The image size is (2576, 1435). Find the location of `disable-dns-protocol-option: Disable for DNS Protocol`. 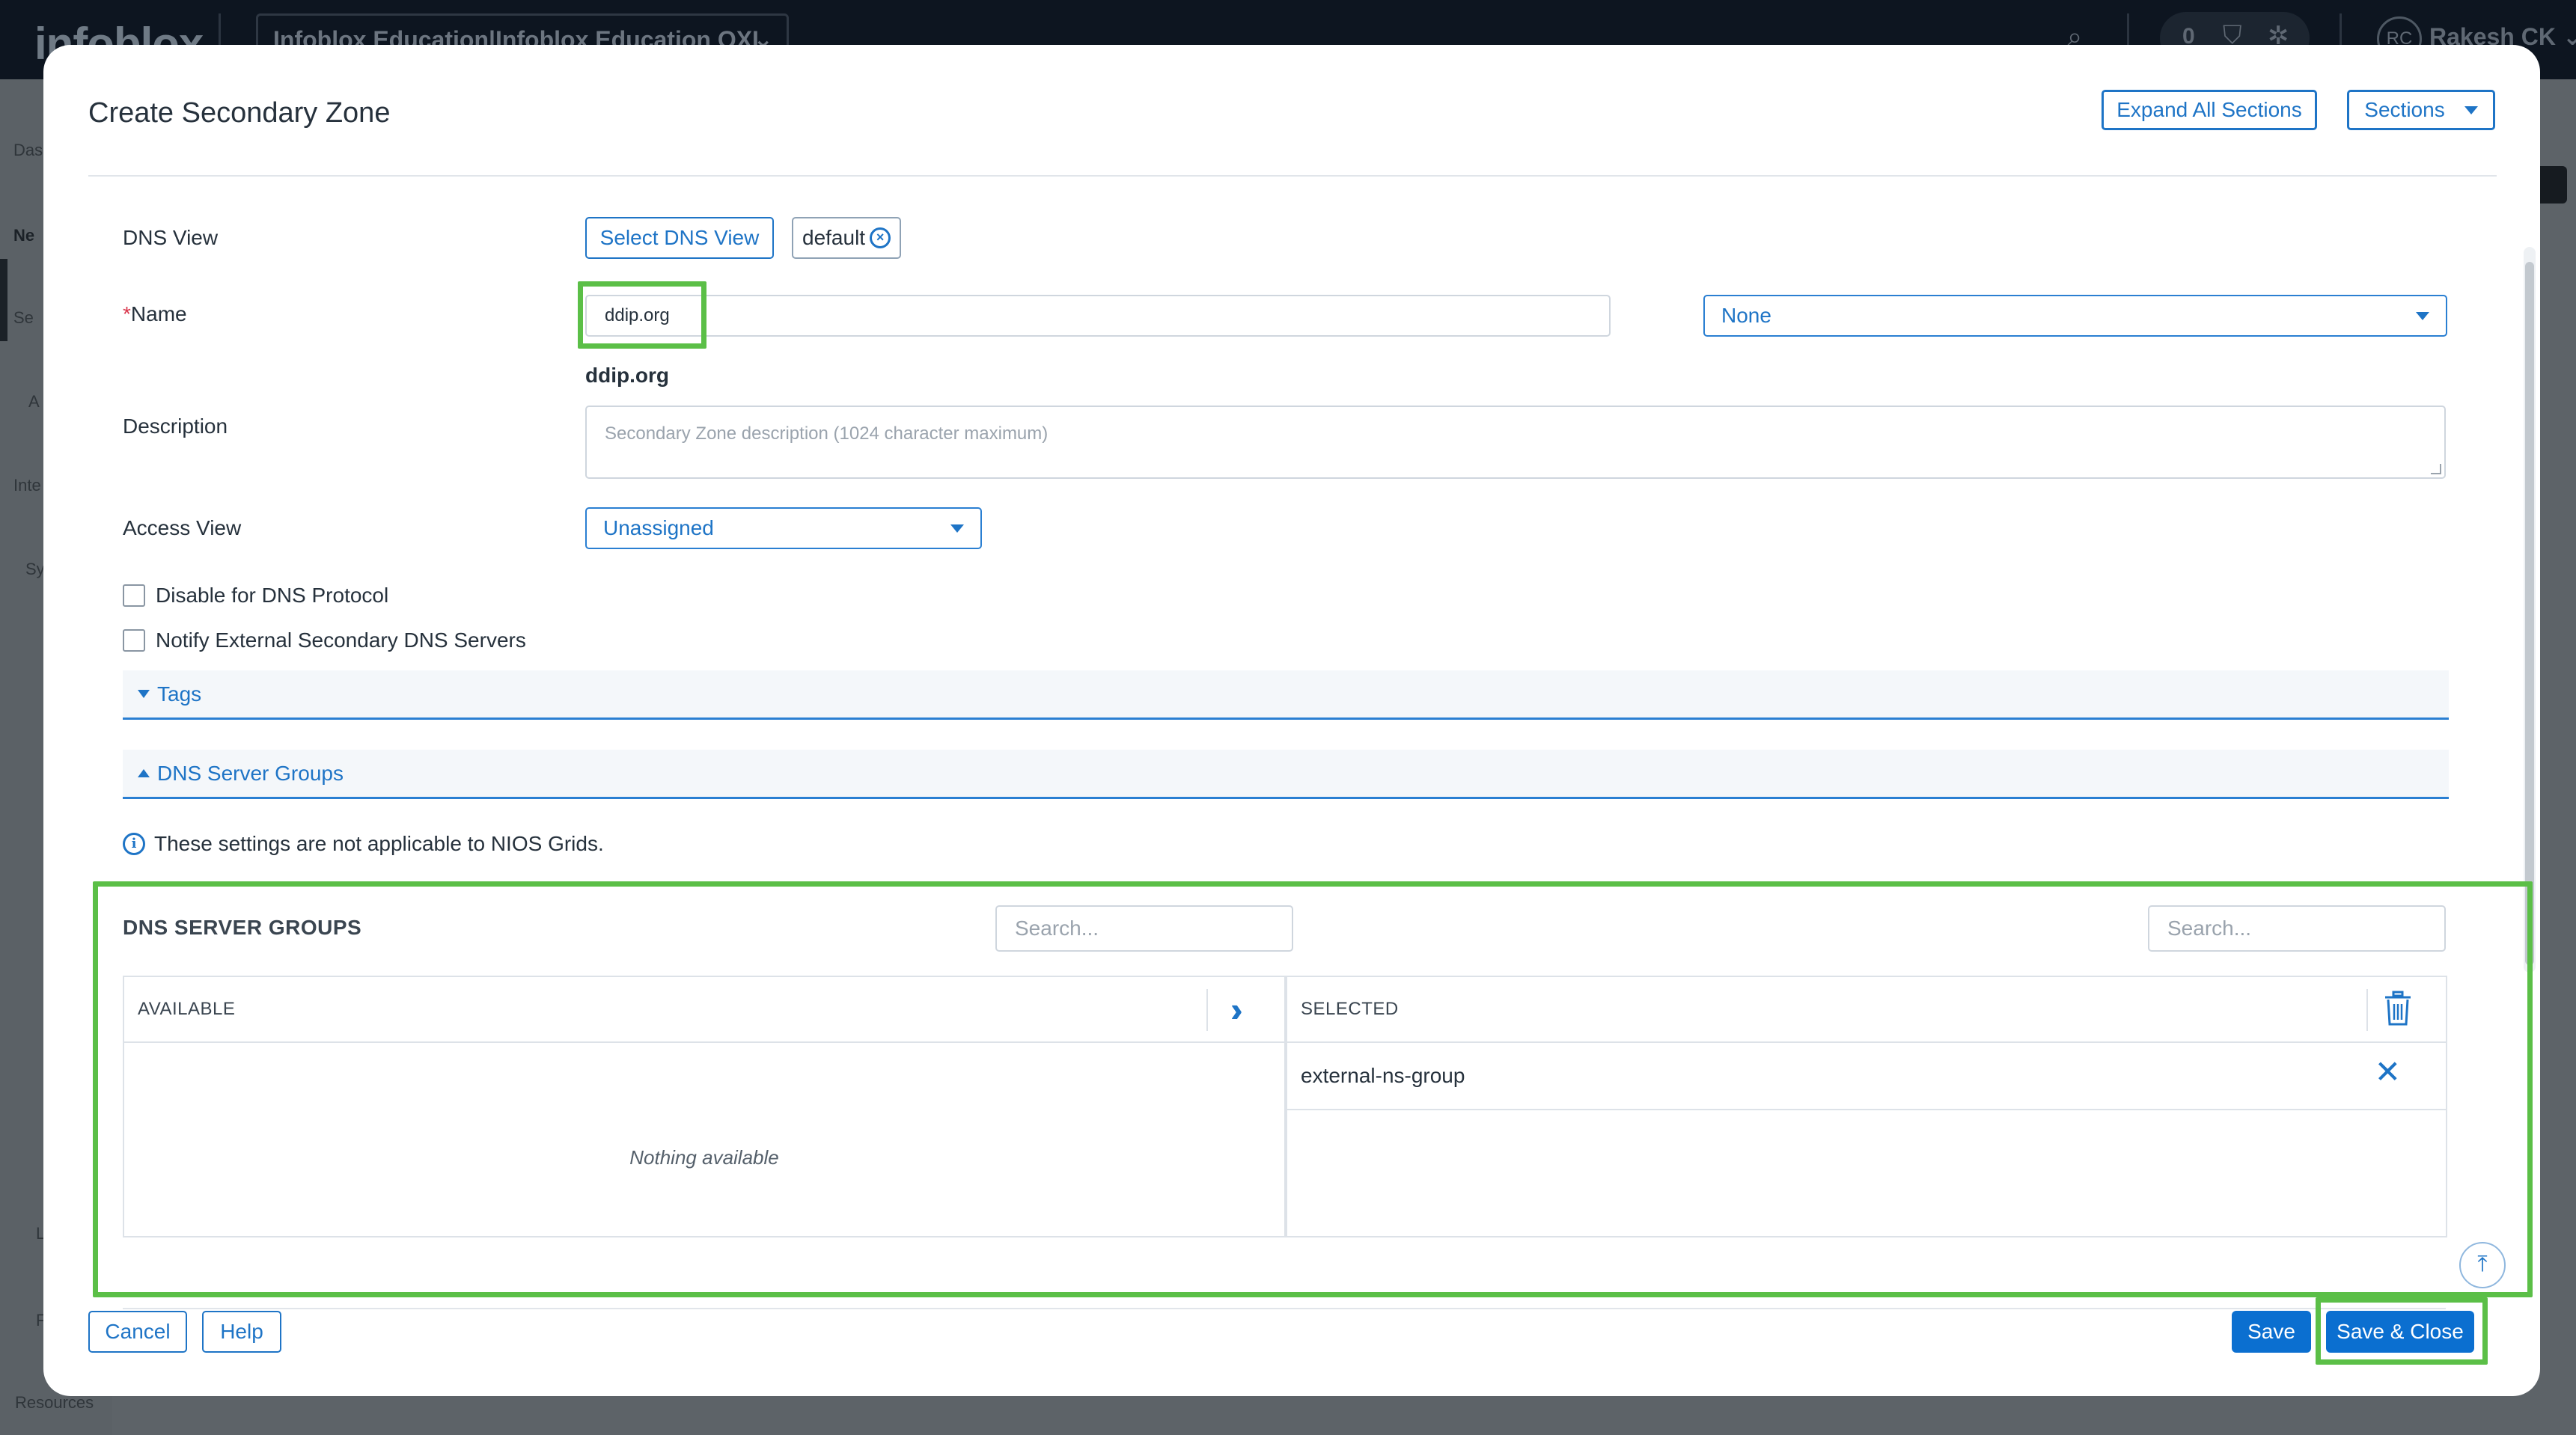

disable-dns-protocol-option: Disable for DNS Protocol is located at coordinates (256, 596).